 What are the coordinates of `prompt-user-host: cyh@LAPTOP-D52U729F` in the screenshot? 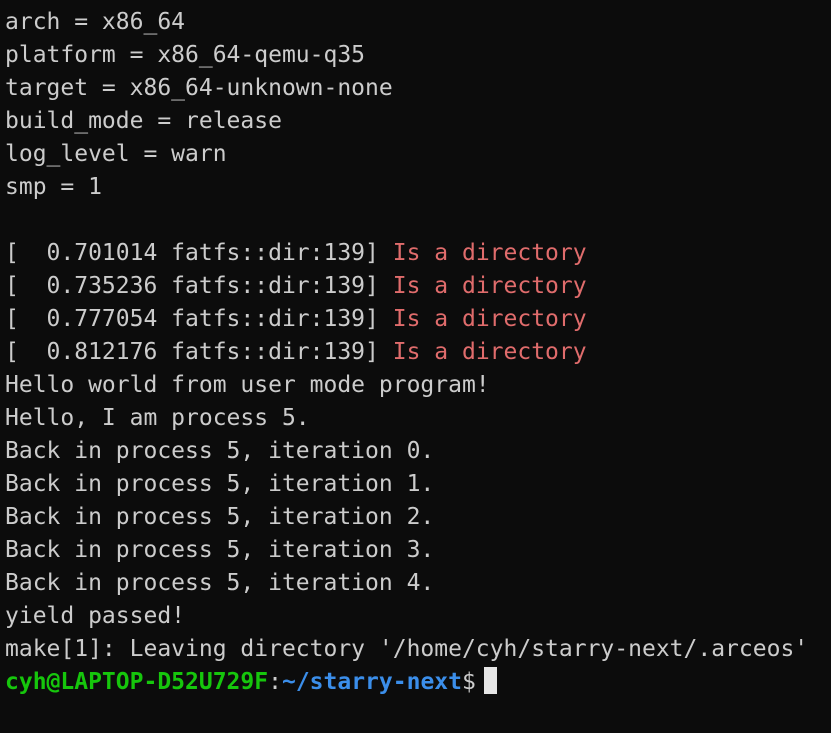 It's located at (137, 682).